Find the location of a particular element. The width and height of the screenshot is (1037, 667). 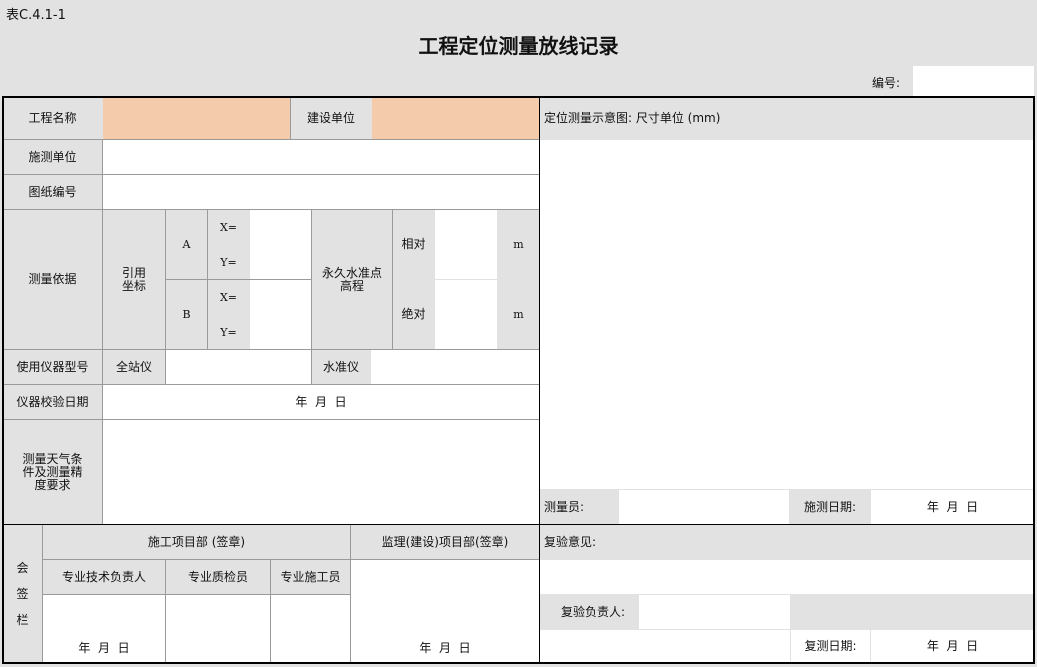

schematic-label: 定位测量示意图: 尺寸单位 (mm) is located at coordinates (787, 118).